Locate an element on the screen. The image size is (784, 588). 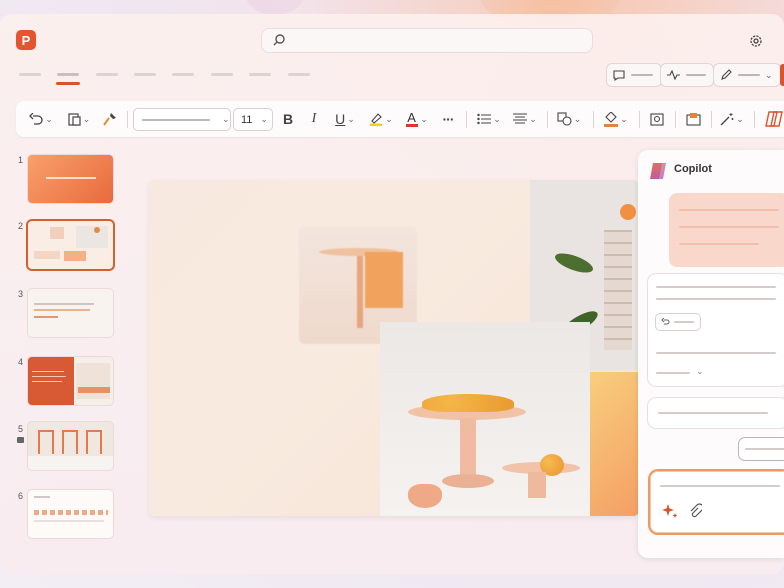
tab-file is located at coordinates (30, 74).